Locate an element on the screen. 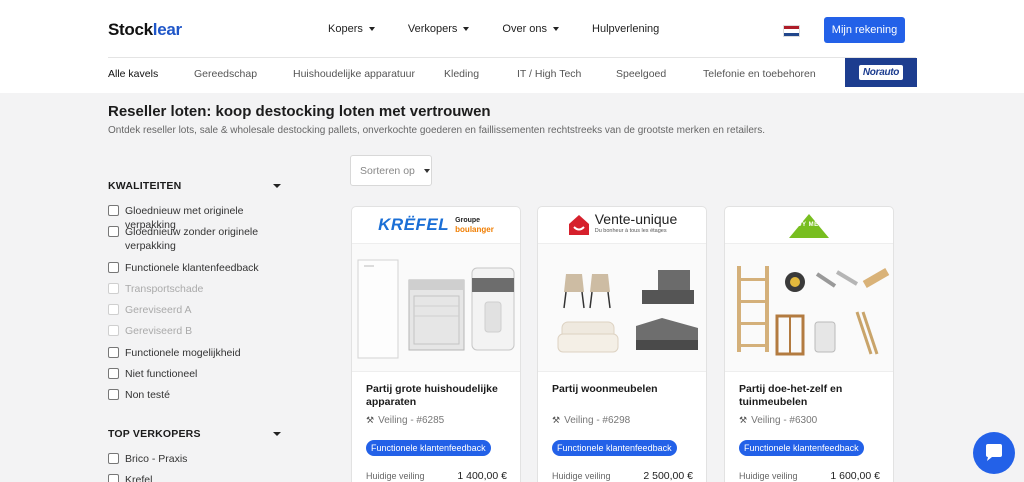  filter-option-label: Niet functioneel is located at coordinates (161, 374).